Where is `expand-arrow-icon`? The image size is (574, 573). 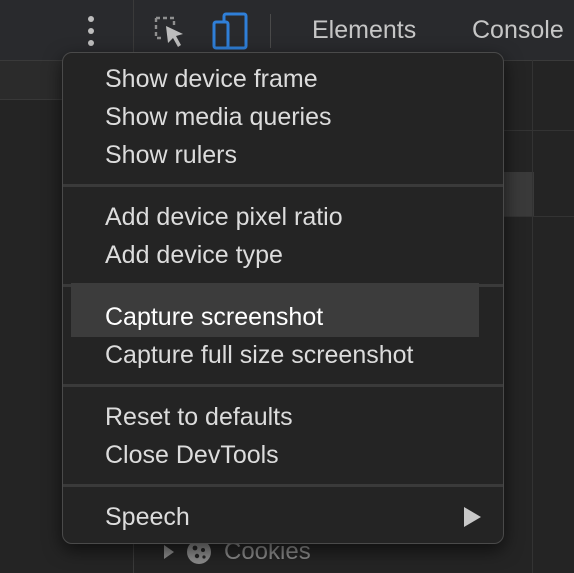
expand-arrow-icon is located at coordinates (169, 552).